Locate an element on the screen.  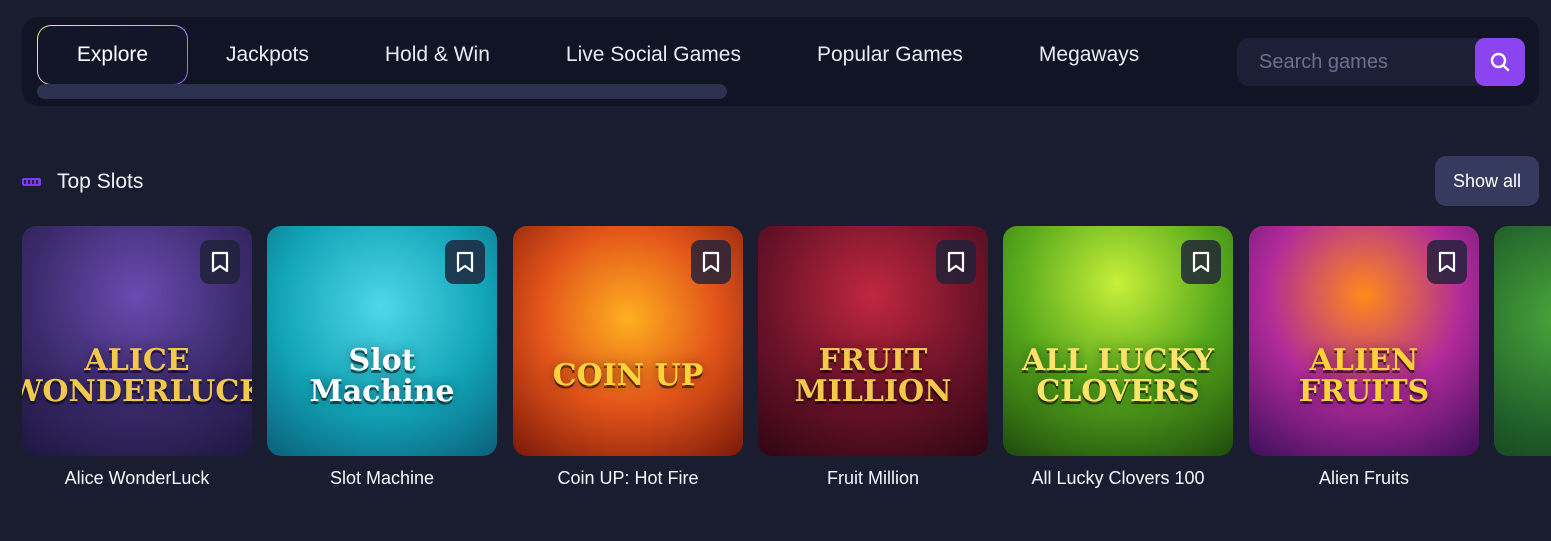
game-name: Fruit Million is located at coordinates (873, 478).